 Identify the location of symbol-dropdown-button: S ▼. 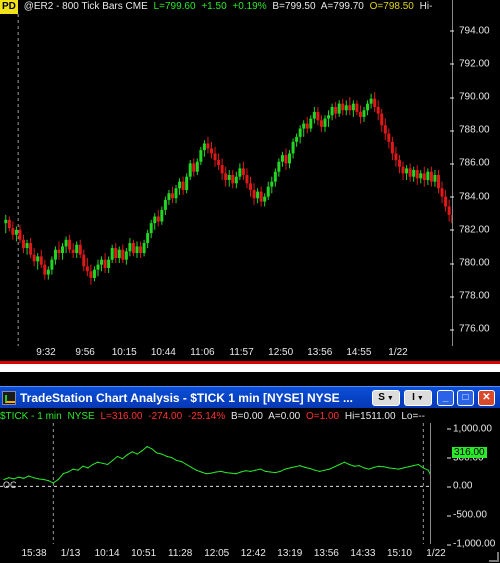
(386, 398).